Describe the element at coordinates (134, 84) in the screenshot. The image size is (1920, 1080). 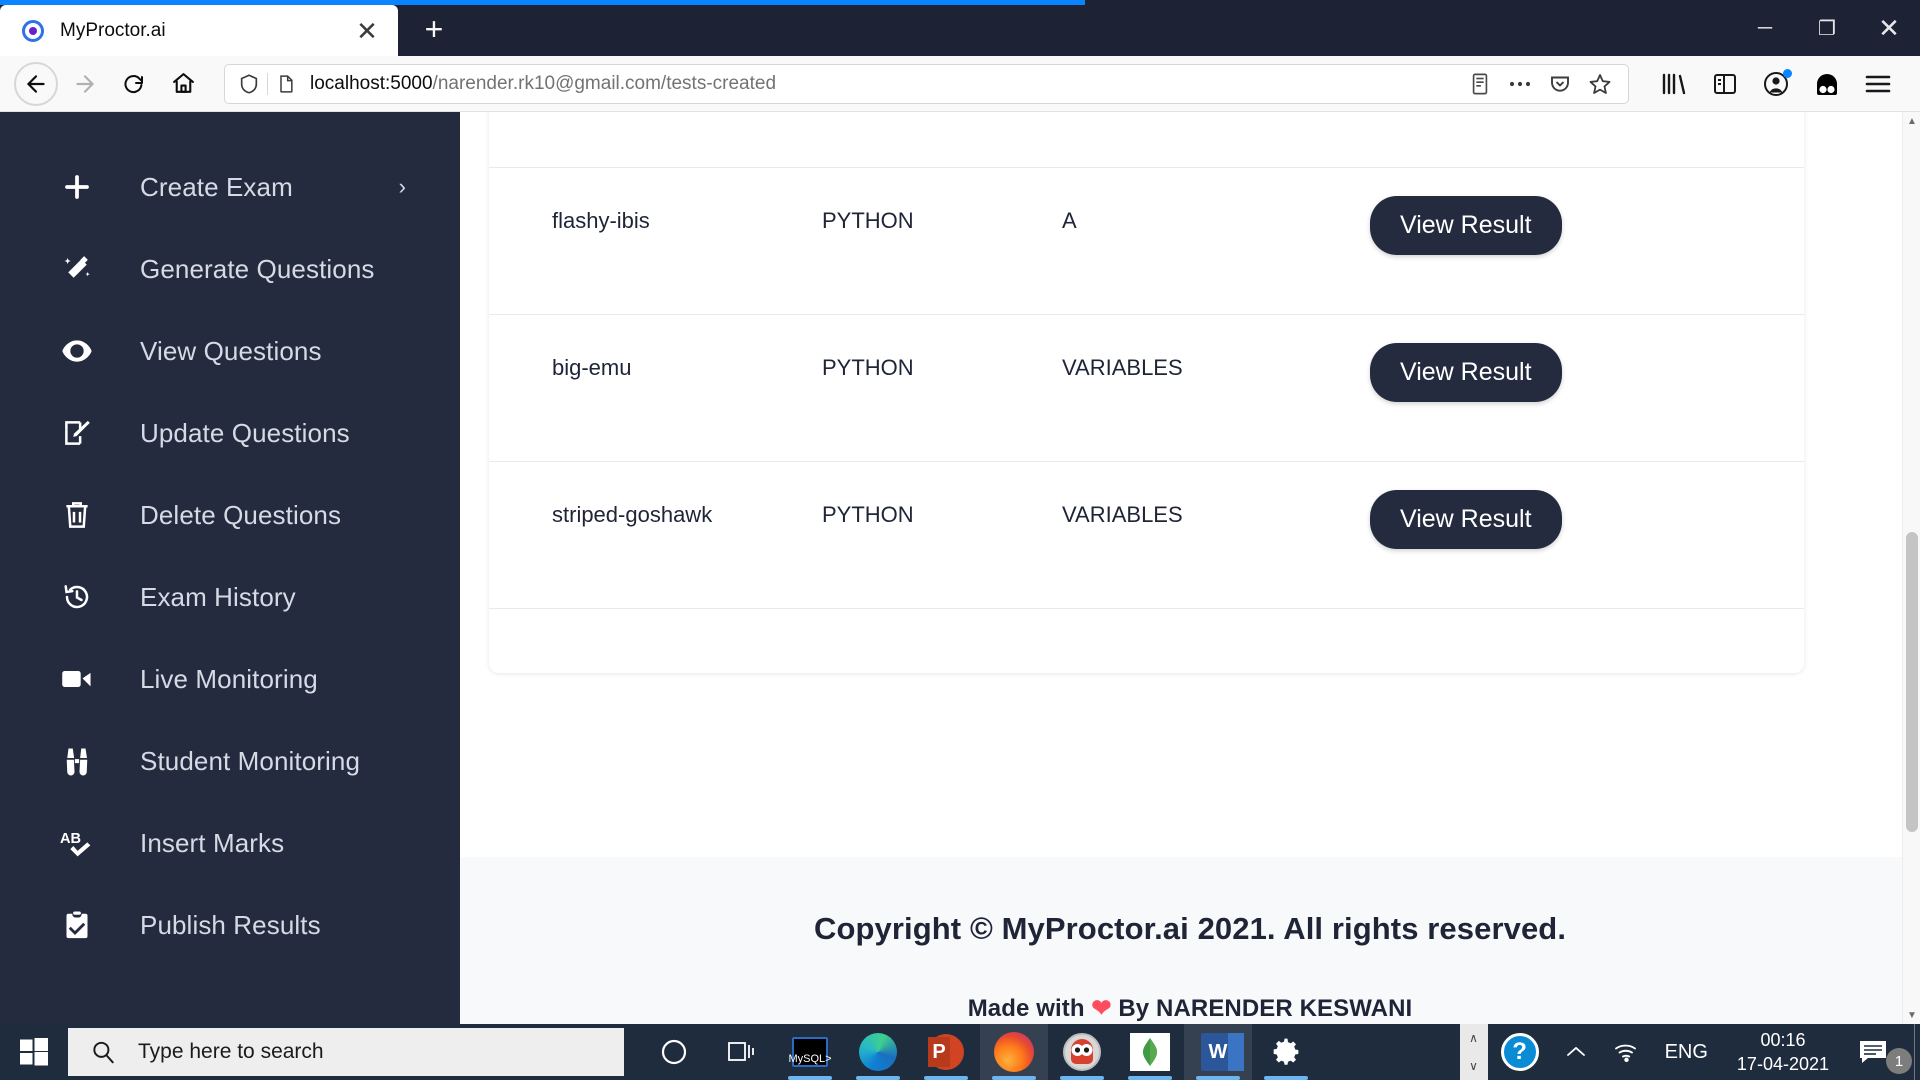
I see `reload-icon` at that location.